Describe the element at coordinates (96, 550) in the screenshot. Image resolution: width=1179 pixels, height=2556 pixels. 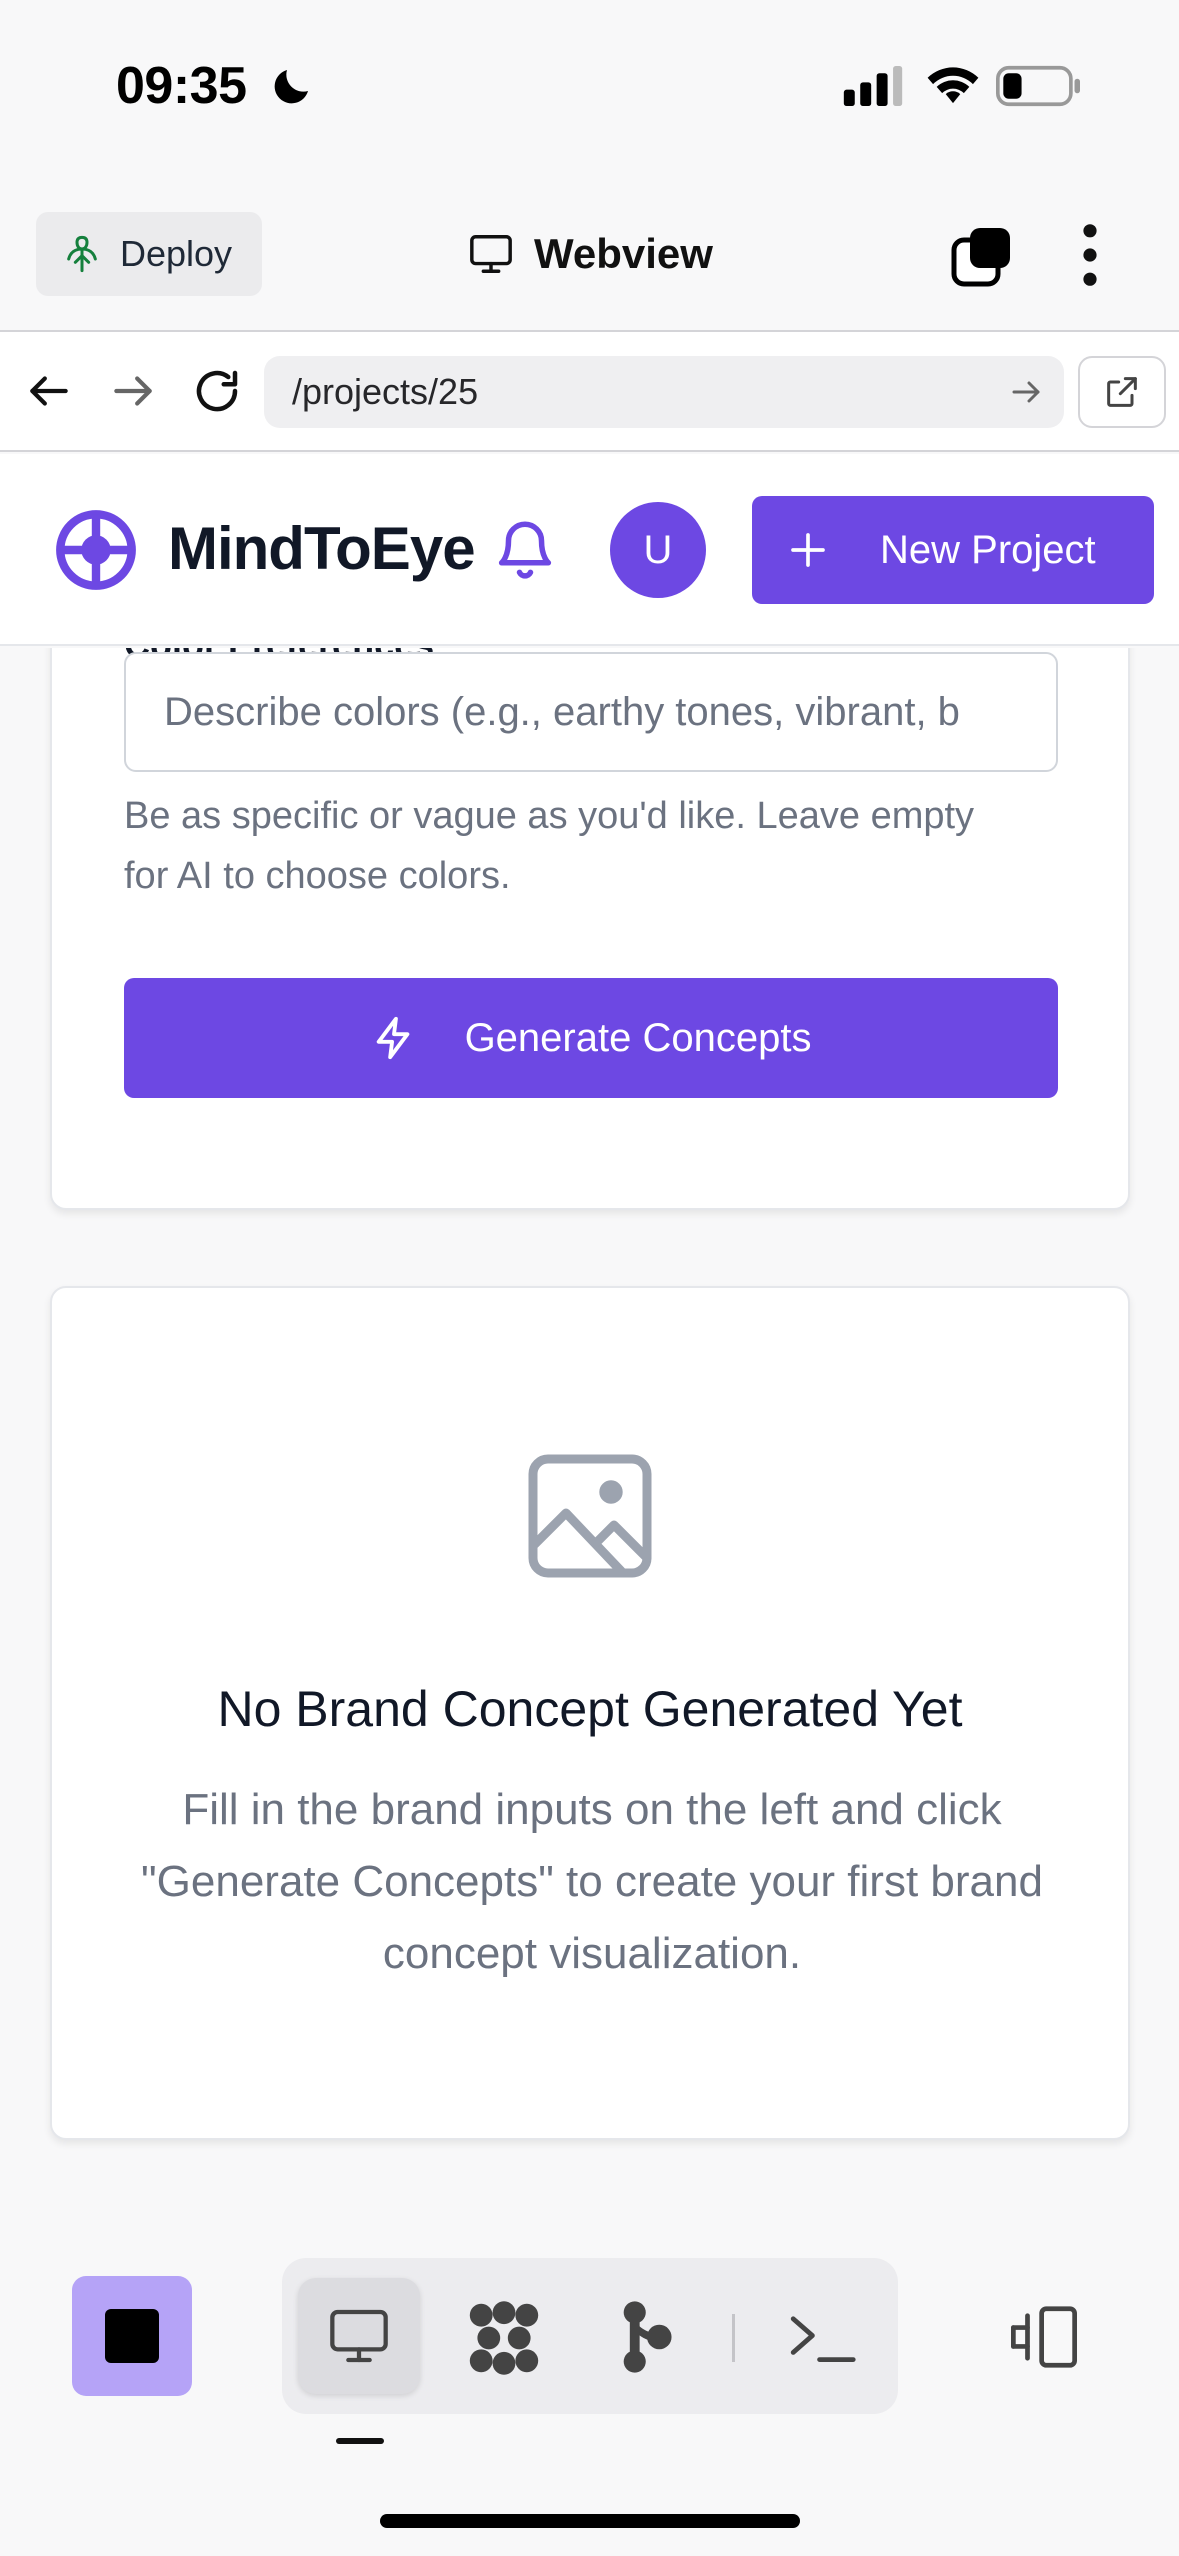
I see `logo-icon` at that location.